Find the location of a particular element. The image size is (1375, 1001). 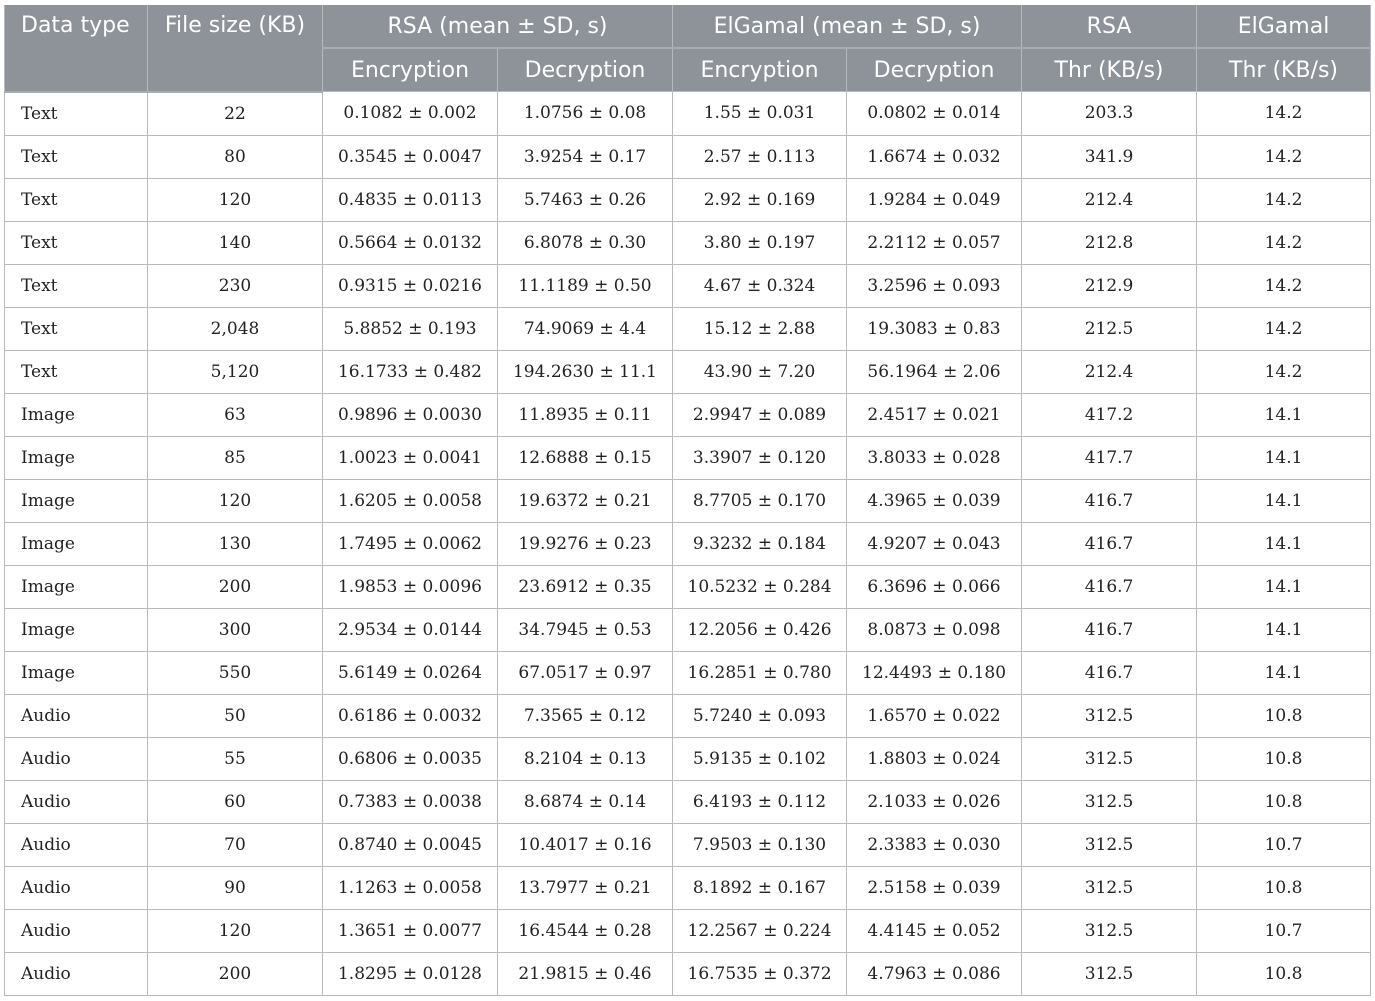

cell-rsa-throughput: 212.9 is located at coordinates (1109, 285).